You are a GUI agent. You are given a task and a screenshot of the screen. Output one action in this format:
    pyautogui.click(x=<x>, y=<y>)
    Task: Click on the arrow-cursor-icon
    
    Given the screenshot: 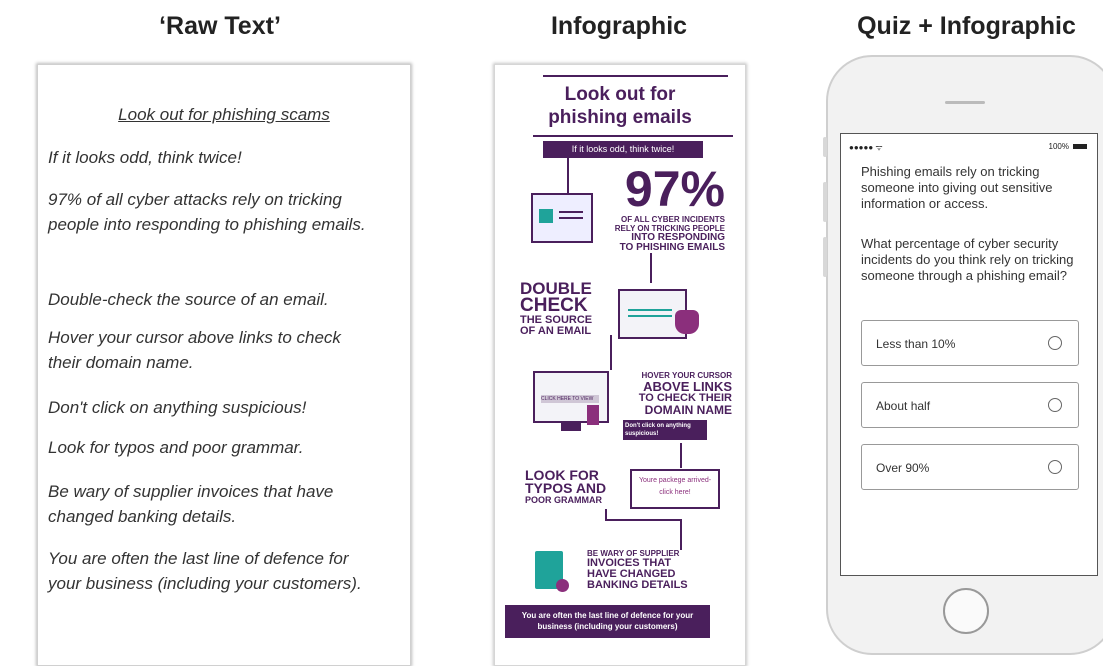 What is the action you would take?
    pyautogui.click(x=593, y=415)
    